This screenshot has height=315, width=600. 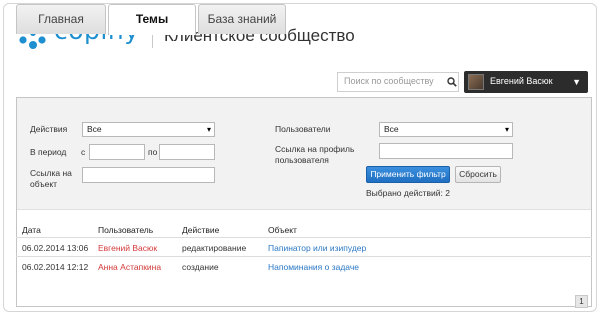 I want to click on column-header-action: Действие, so click(x=201, y=230).